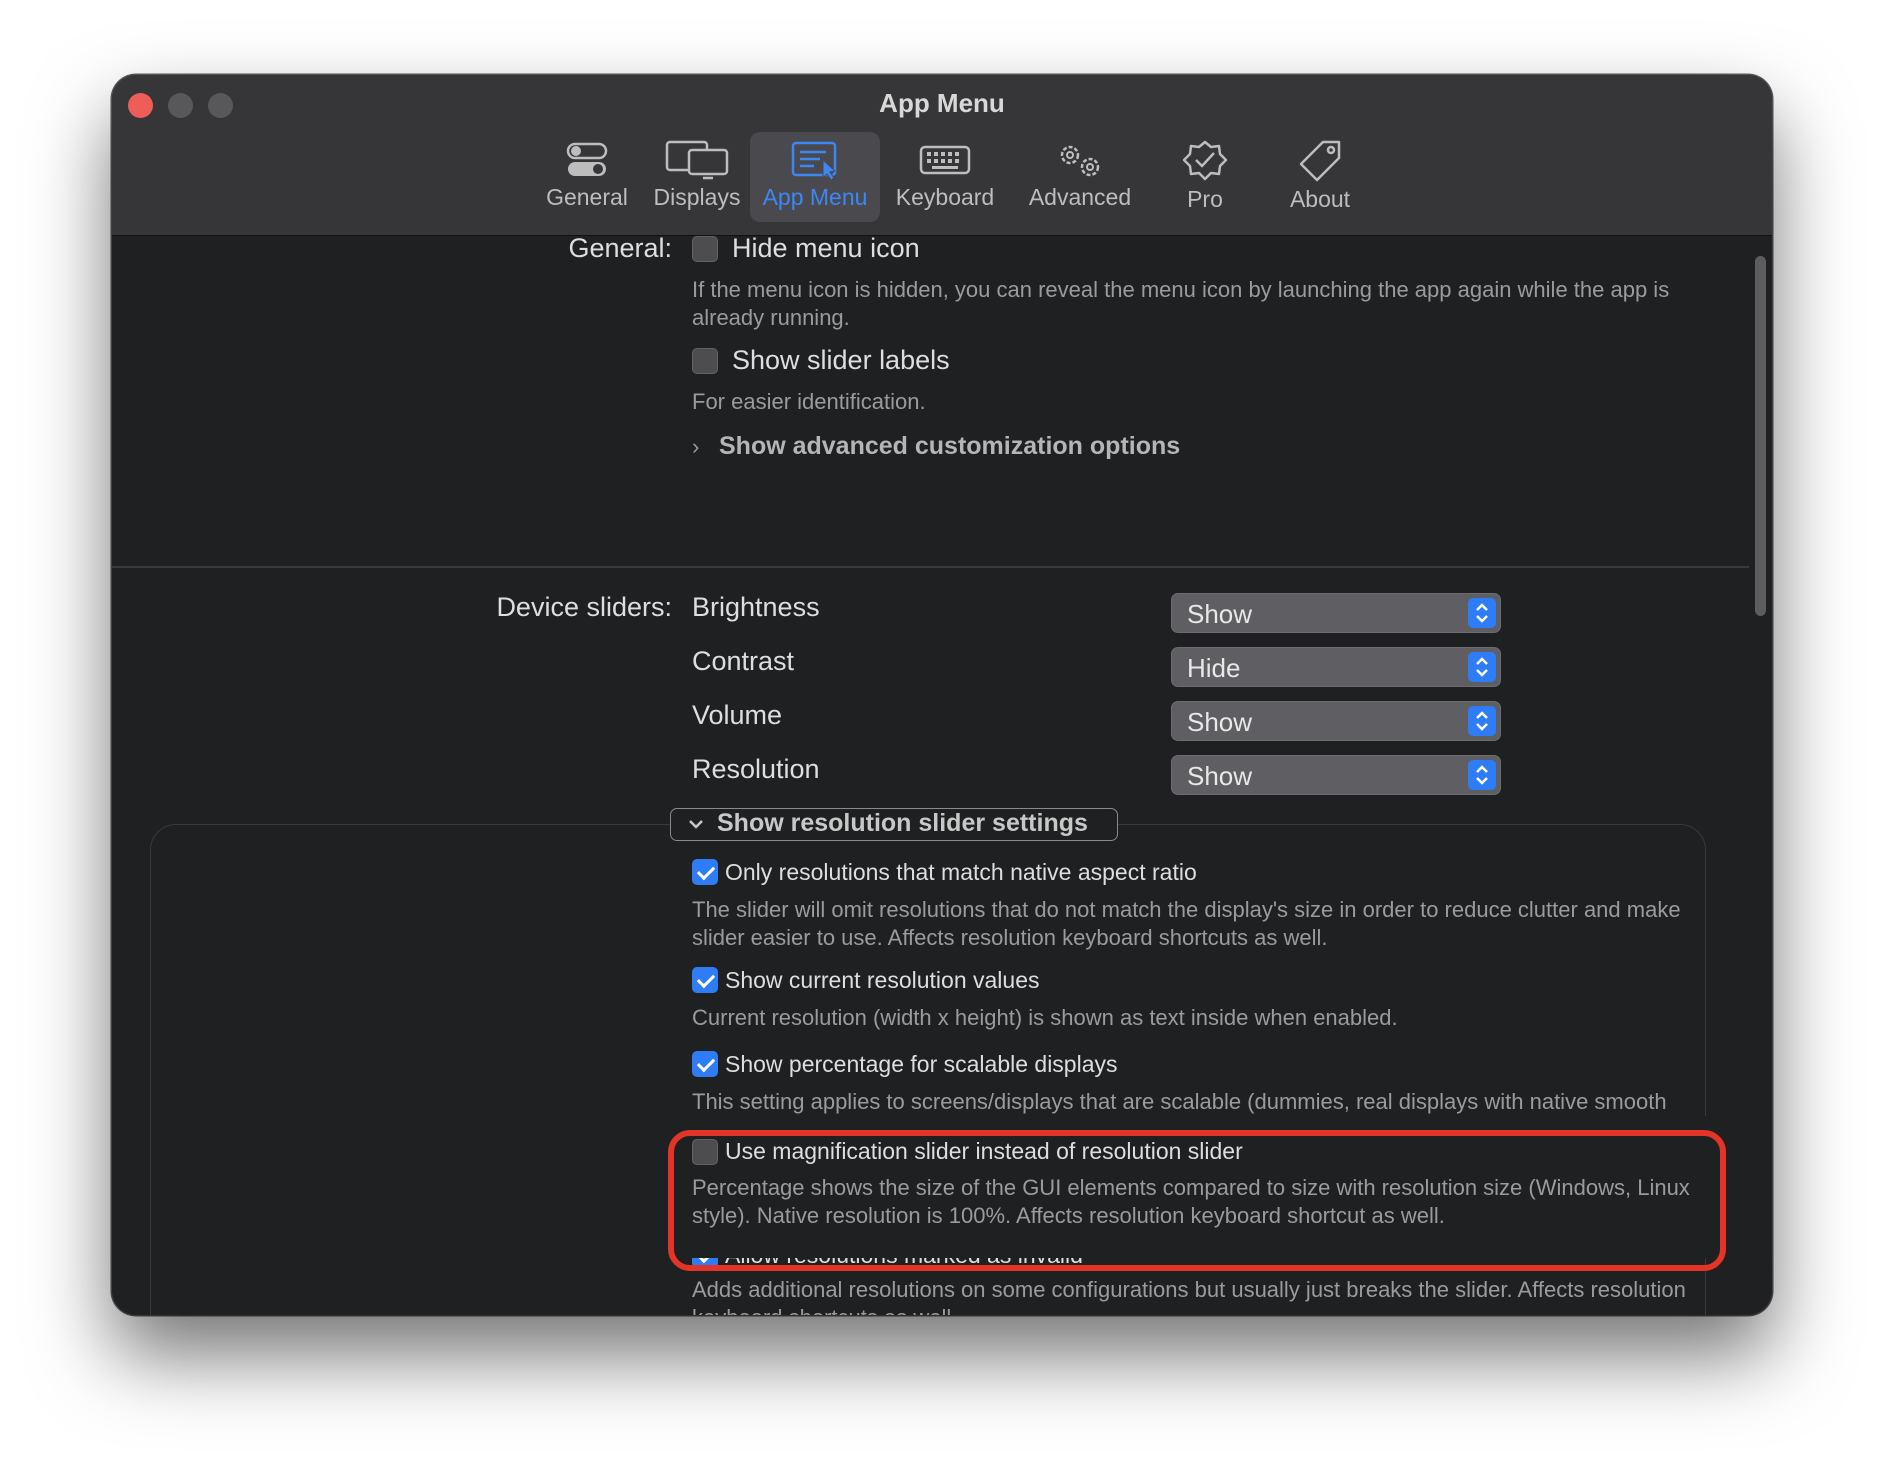 The height and width of the screenshot is (1464, 1884). I want to click on contrast-select-value: Hide, so click(1214, 668).